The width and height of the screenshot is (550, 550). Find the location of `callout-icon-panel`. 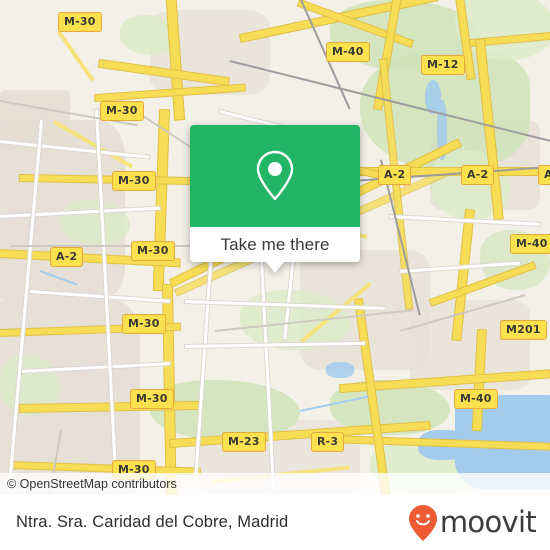

callout-icon-panel is located at coordinates (275, 176).